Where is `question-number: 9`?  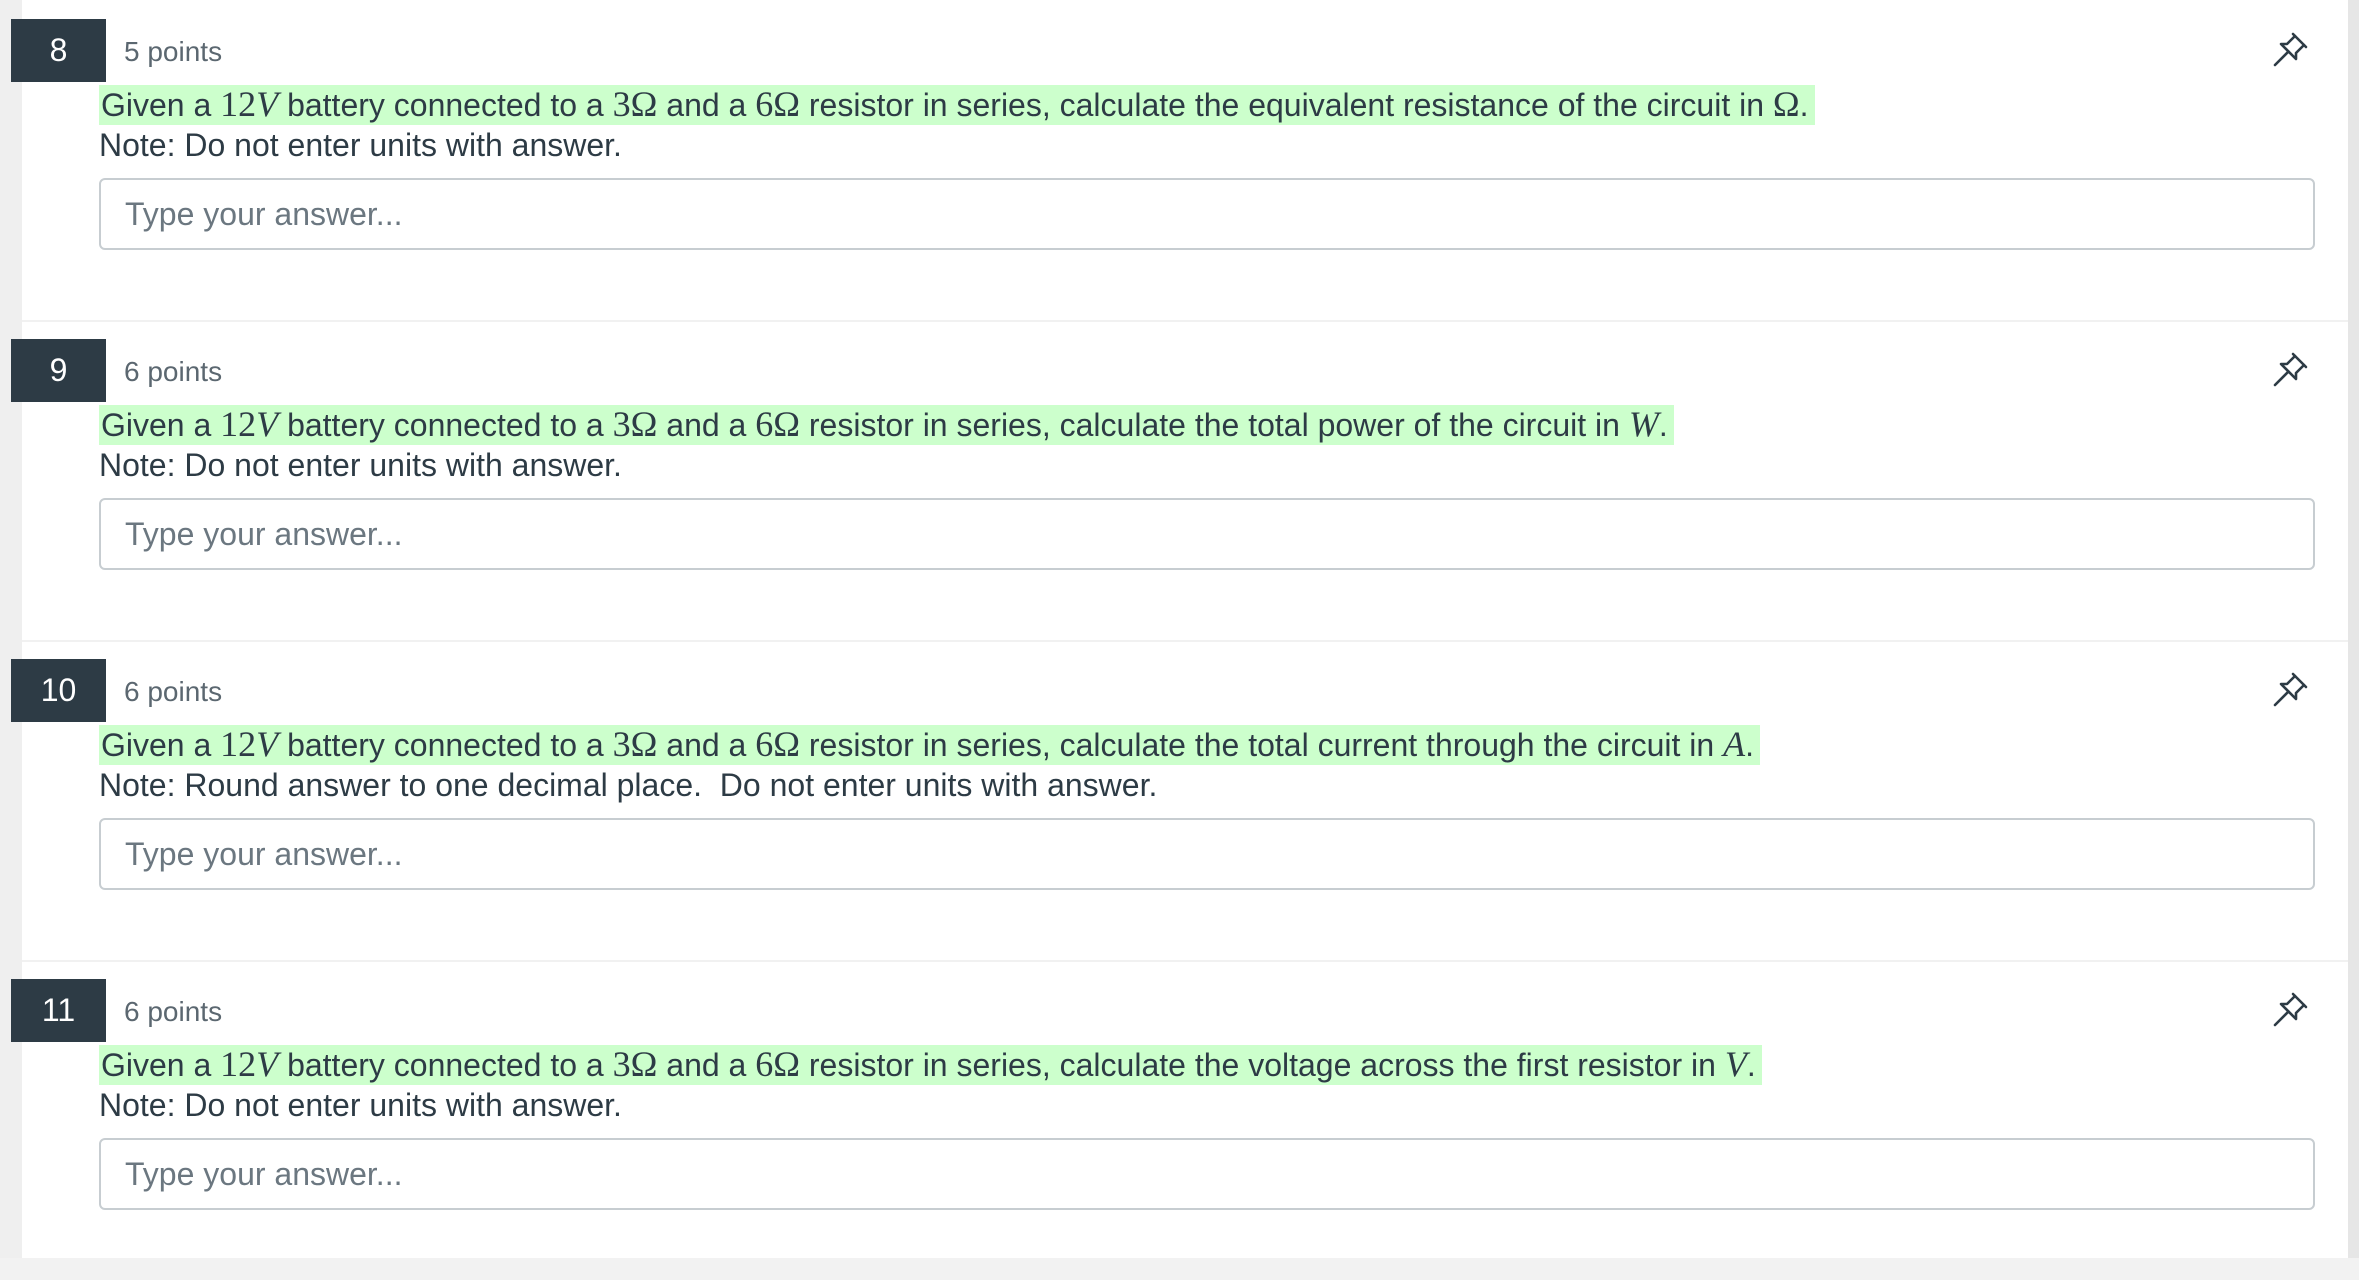
question-number: 9 is located at coordinates (58, 370).